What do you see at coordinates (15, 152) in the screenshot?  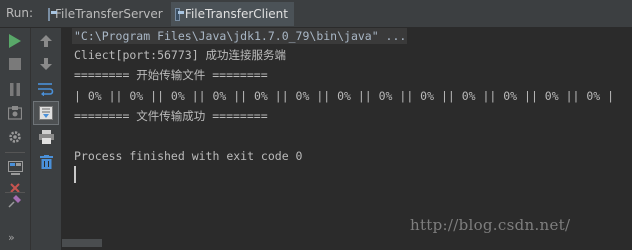 I see `toolbar-separator` at bounding box center [15, 152].